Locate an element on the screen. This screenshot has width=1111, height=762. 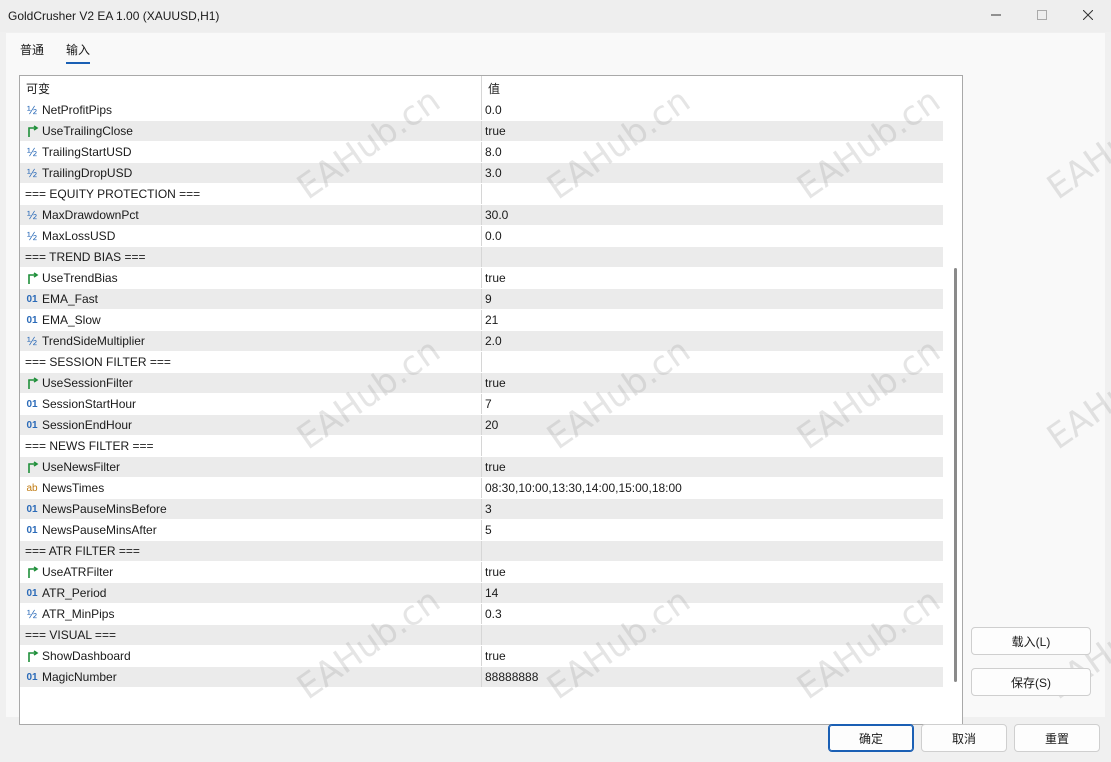
variable-name: === ATR FILTER === is located at coordinates (82, 551).